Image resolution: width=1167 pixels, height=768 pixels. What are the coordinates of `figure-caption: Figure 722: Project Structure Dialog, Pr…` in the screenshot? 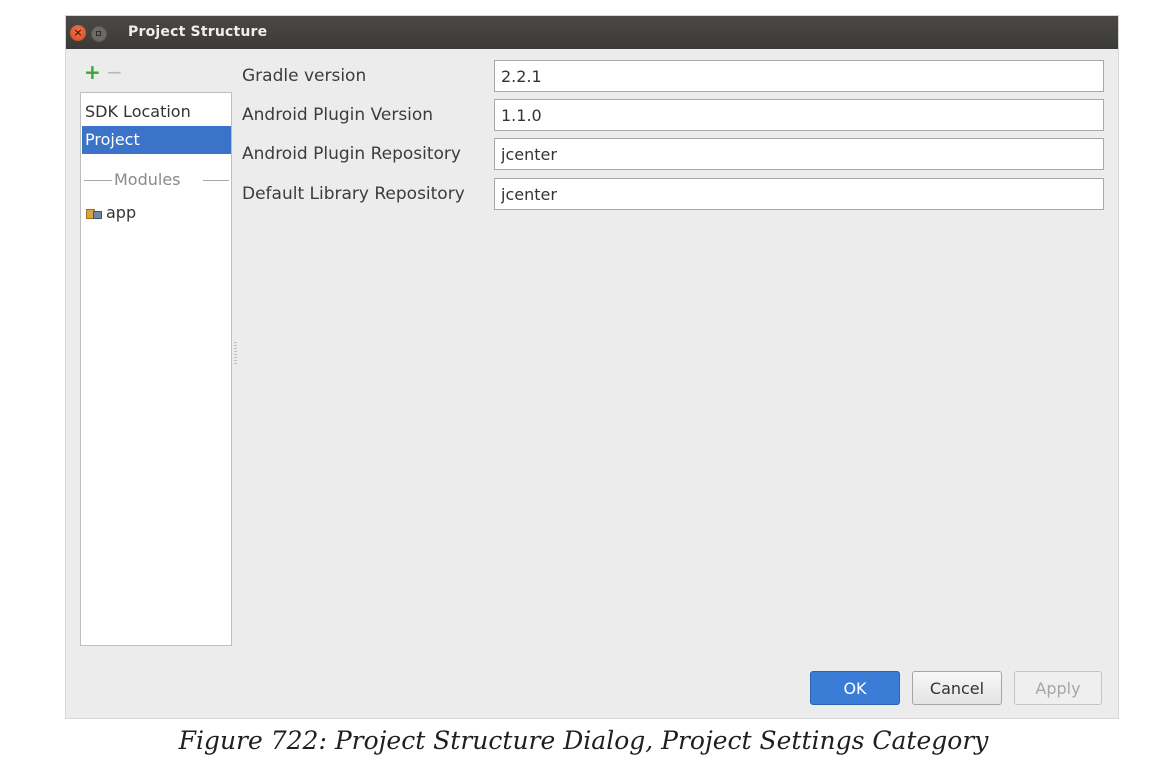 It's located at (583, 740).